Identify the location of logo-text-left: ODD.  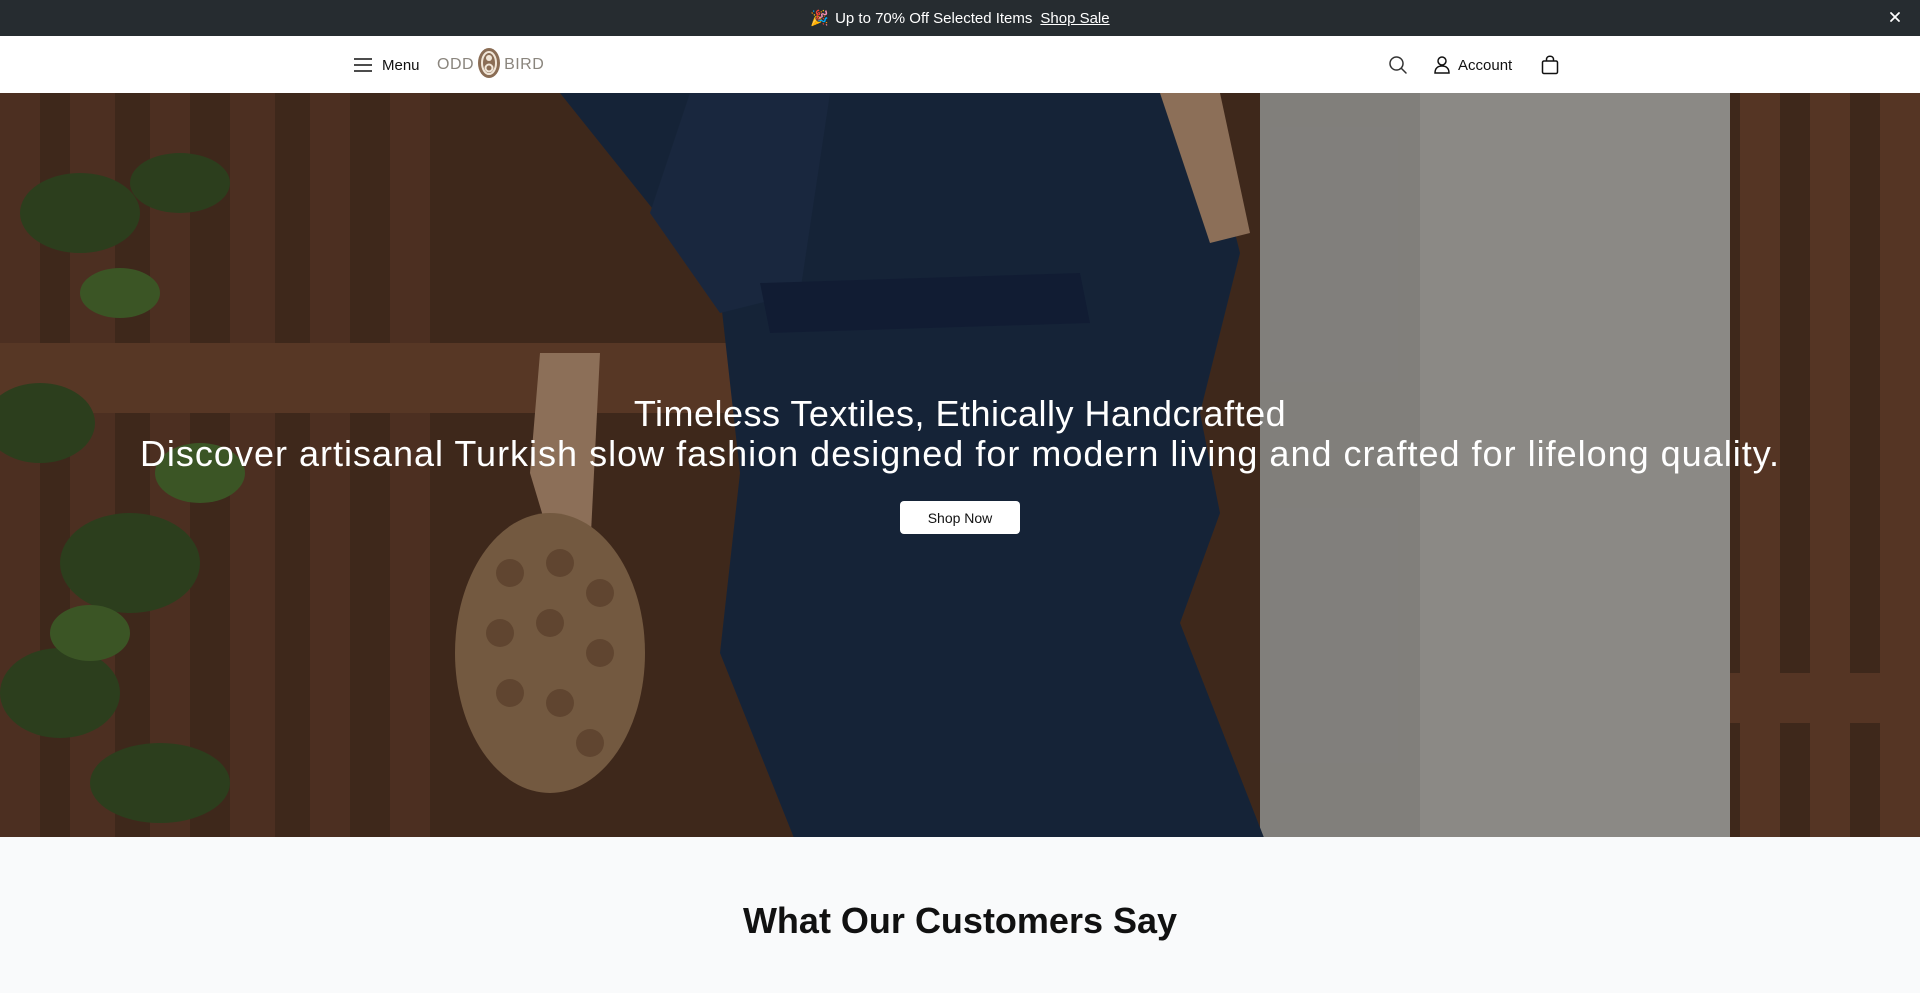
(456, 64).